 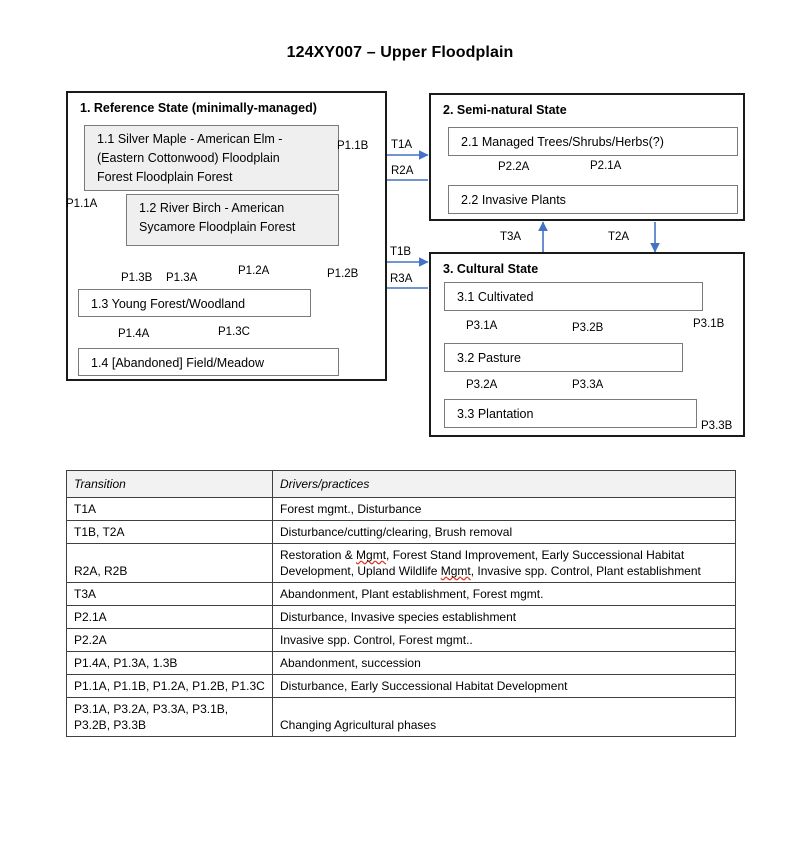 I want to click on cell-transition: P1.4A, P1.3A, 1.3B, so click(x=169, y=663).